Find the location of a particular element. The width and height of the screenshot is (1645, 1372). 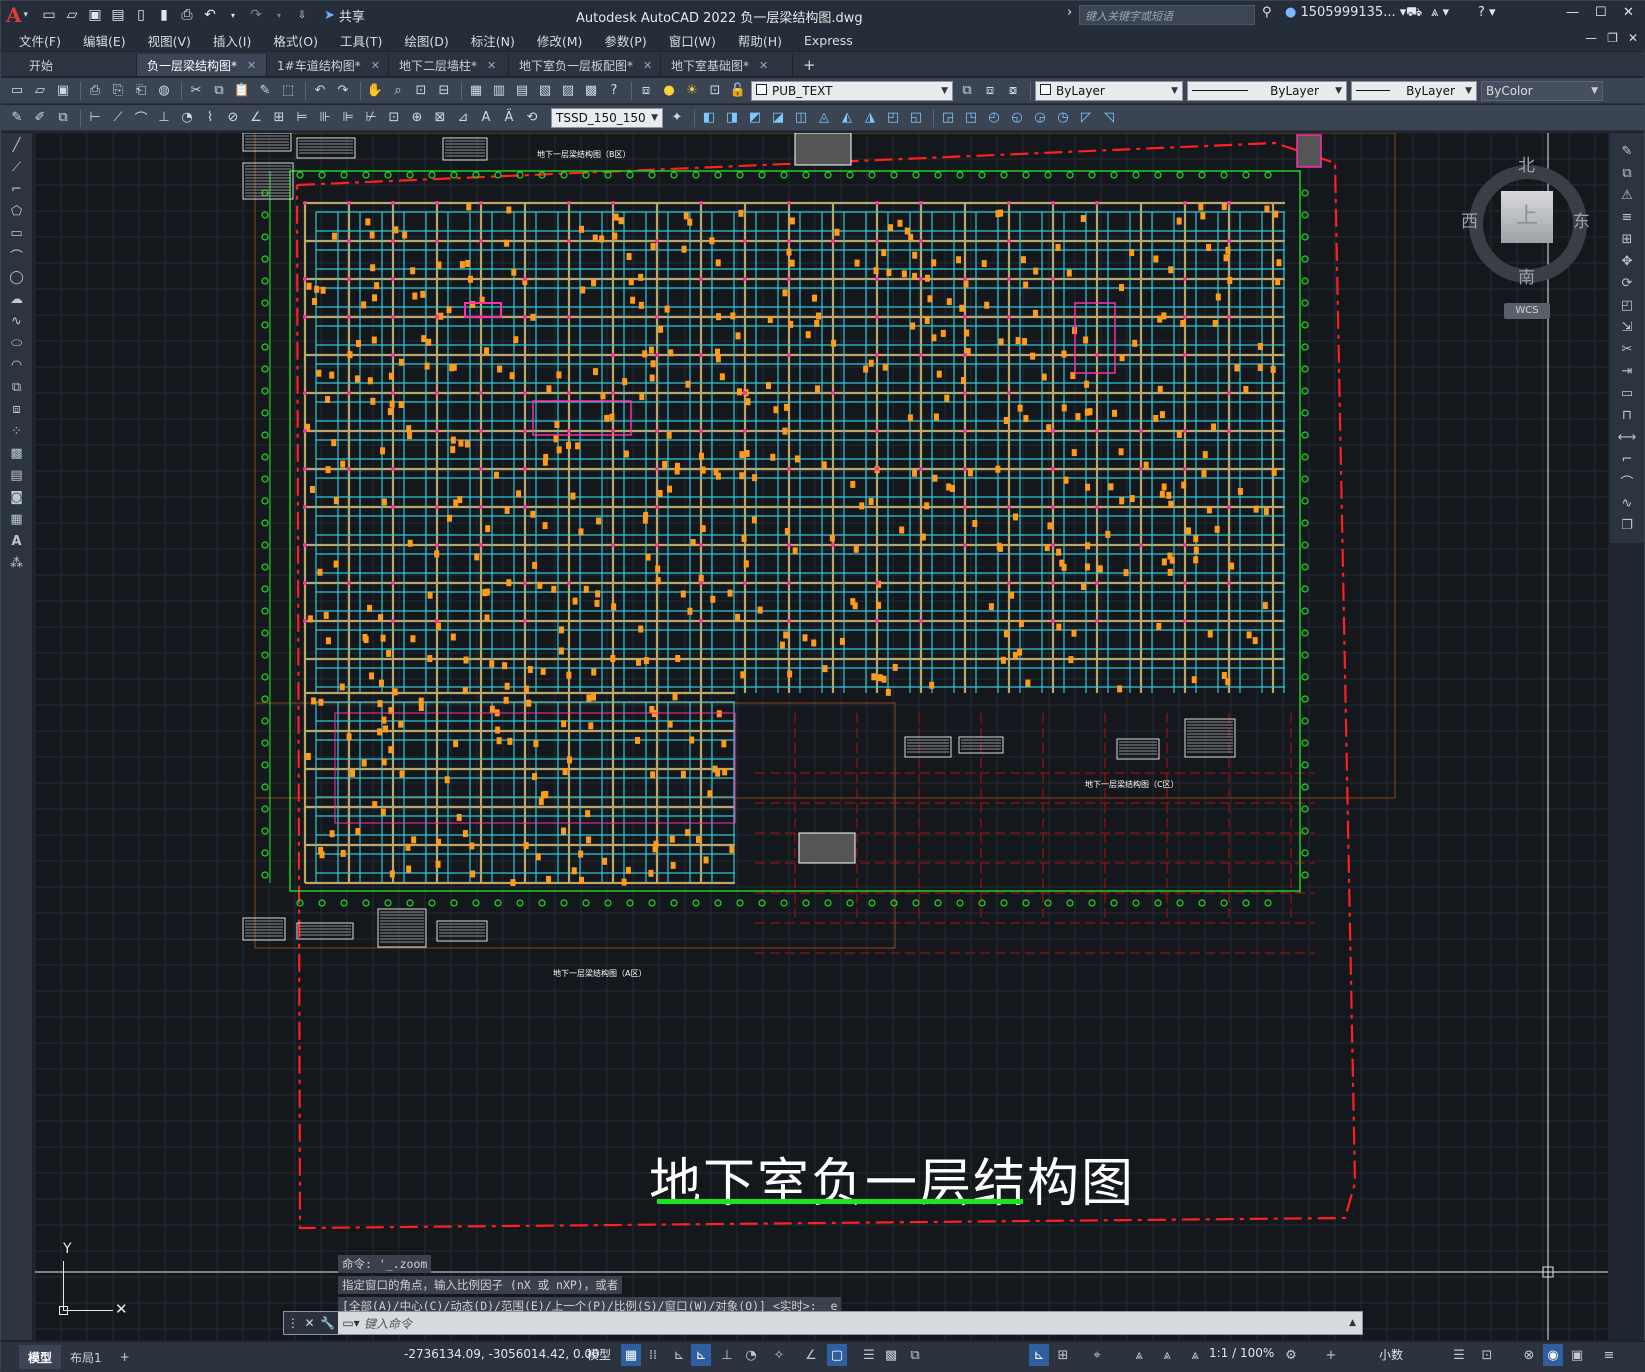

clean-screen-icon: ▣ is located at coordinates (1577, 1355).